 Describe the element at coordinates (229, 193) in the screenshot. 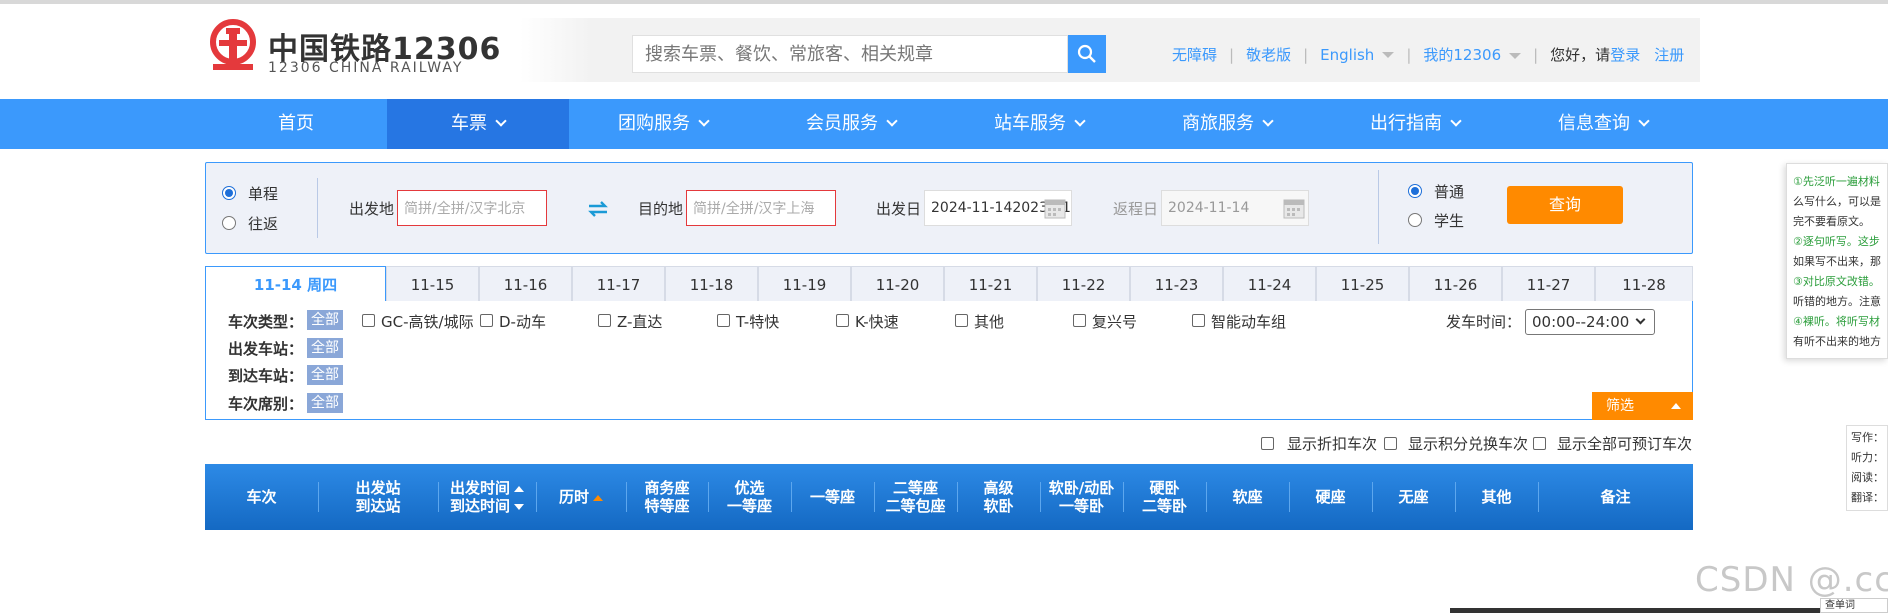

I see `oneway-radio` at that location.